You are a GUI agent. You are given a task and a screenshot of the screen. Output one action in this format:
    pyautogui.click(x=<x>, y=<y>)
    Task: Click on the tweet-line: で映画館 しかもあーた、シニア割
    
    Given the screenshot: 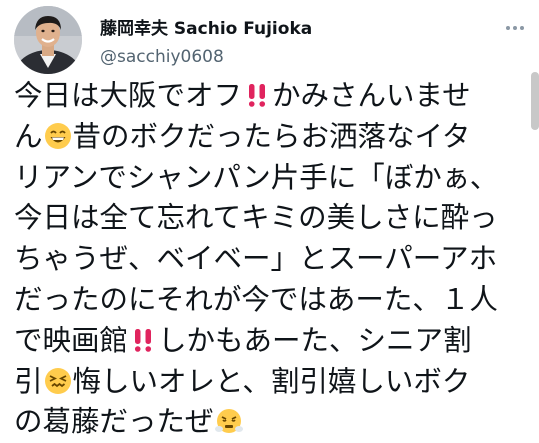 What is the action you would take?
    pyautogui.click(x=270, y=341)
    